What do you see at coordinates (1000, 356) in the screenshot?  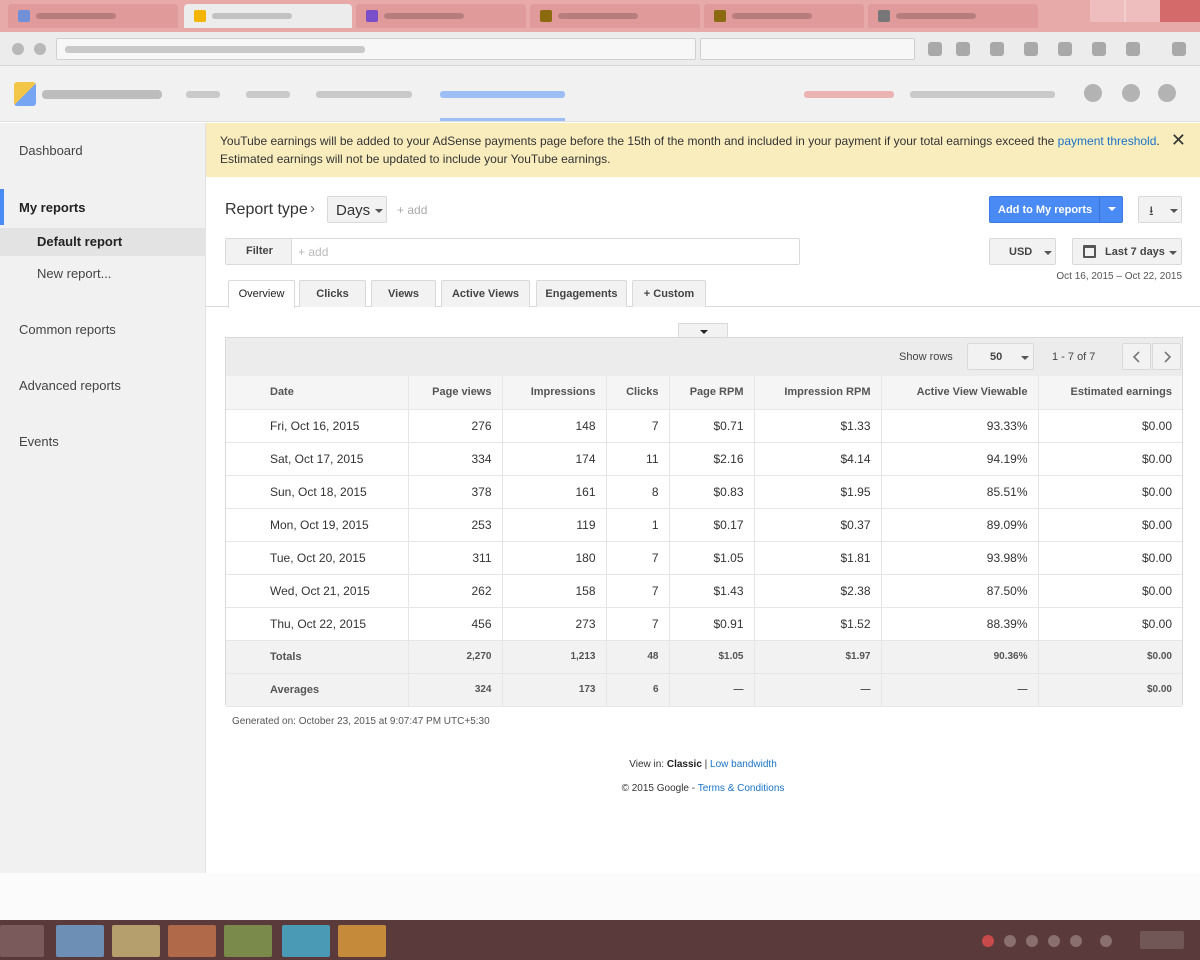 I see `show-rows-dropdown: 50` at bounding box center [1000, 356].